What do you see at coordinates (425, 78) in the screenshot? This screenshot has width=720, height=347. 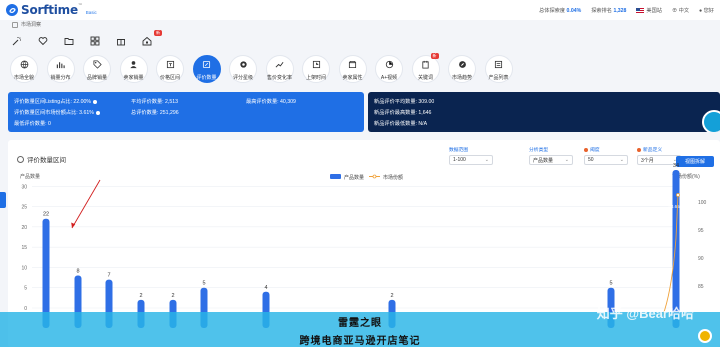 I see `feature-label: 关键词` at bounding box center [425, 78].